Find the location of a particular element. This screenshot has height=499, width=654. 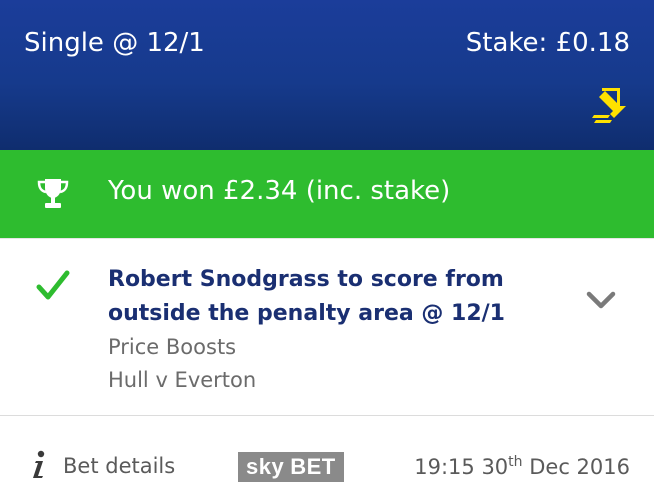

checkmark-icon is located at coordinates (53, 285).